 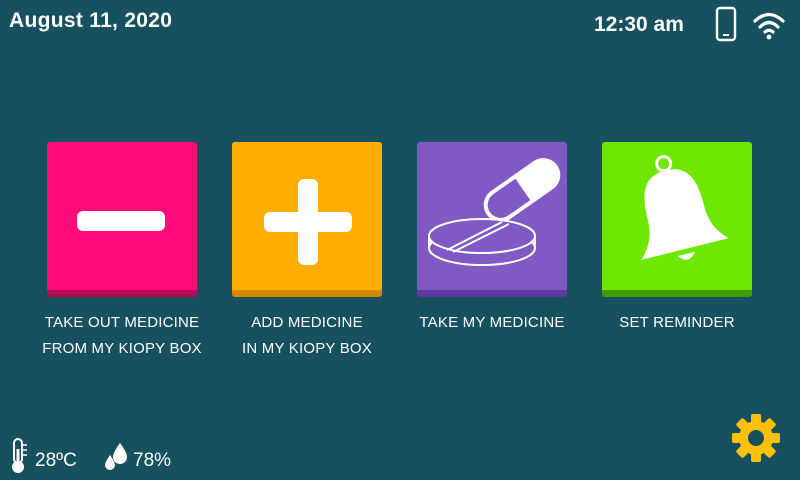 What do you see at coordinates (19, 455) in the screenshot?
I see `thermometer-icon` at bounding box center [19, 455].